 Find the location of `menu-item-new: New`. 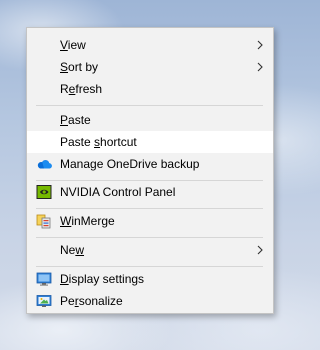

menu-item-new: New is located at coordinates (150, 250).